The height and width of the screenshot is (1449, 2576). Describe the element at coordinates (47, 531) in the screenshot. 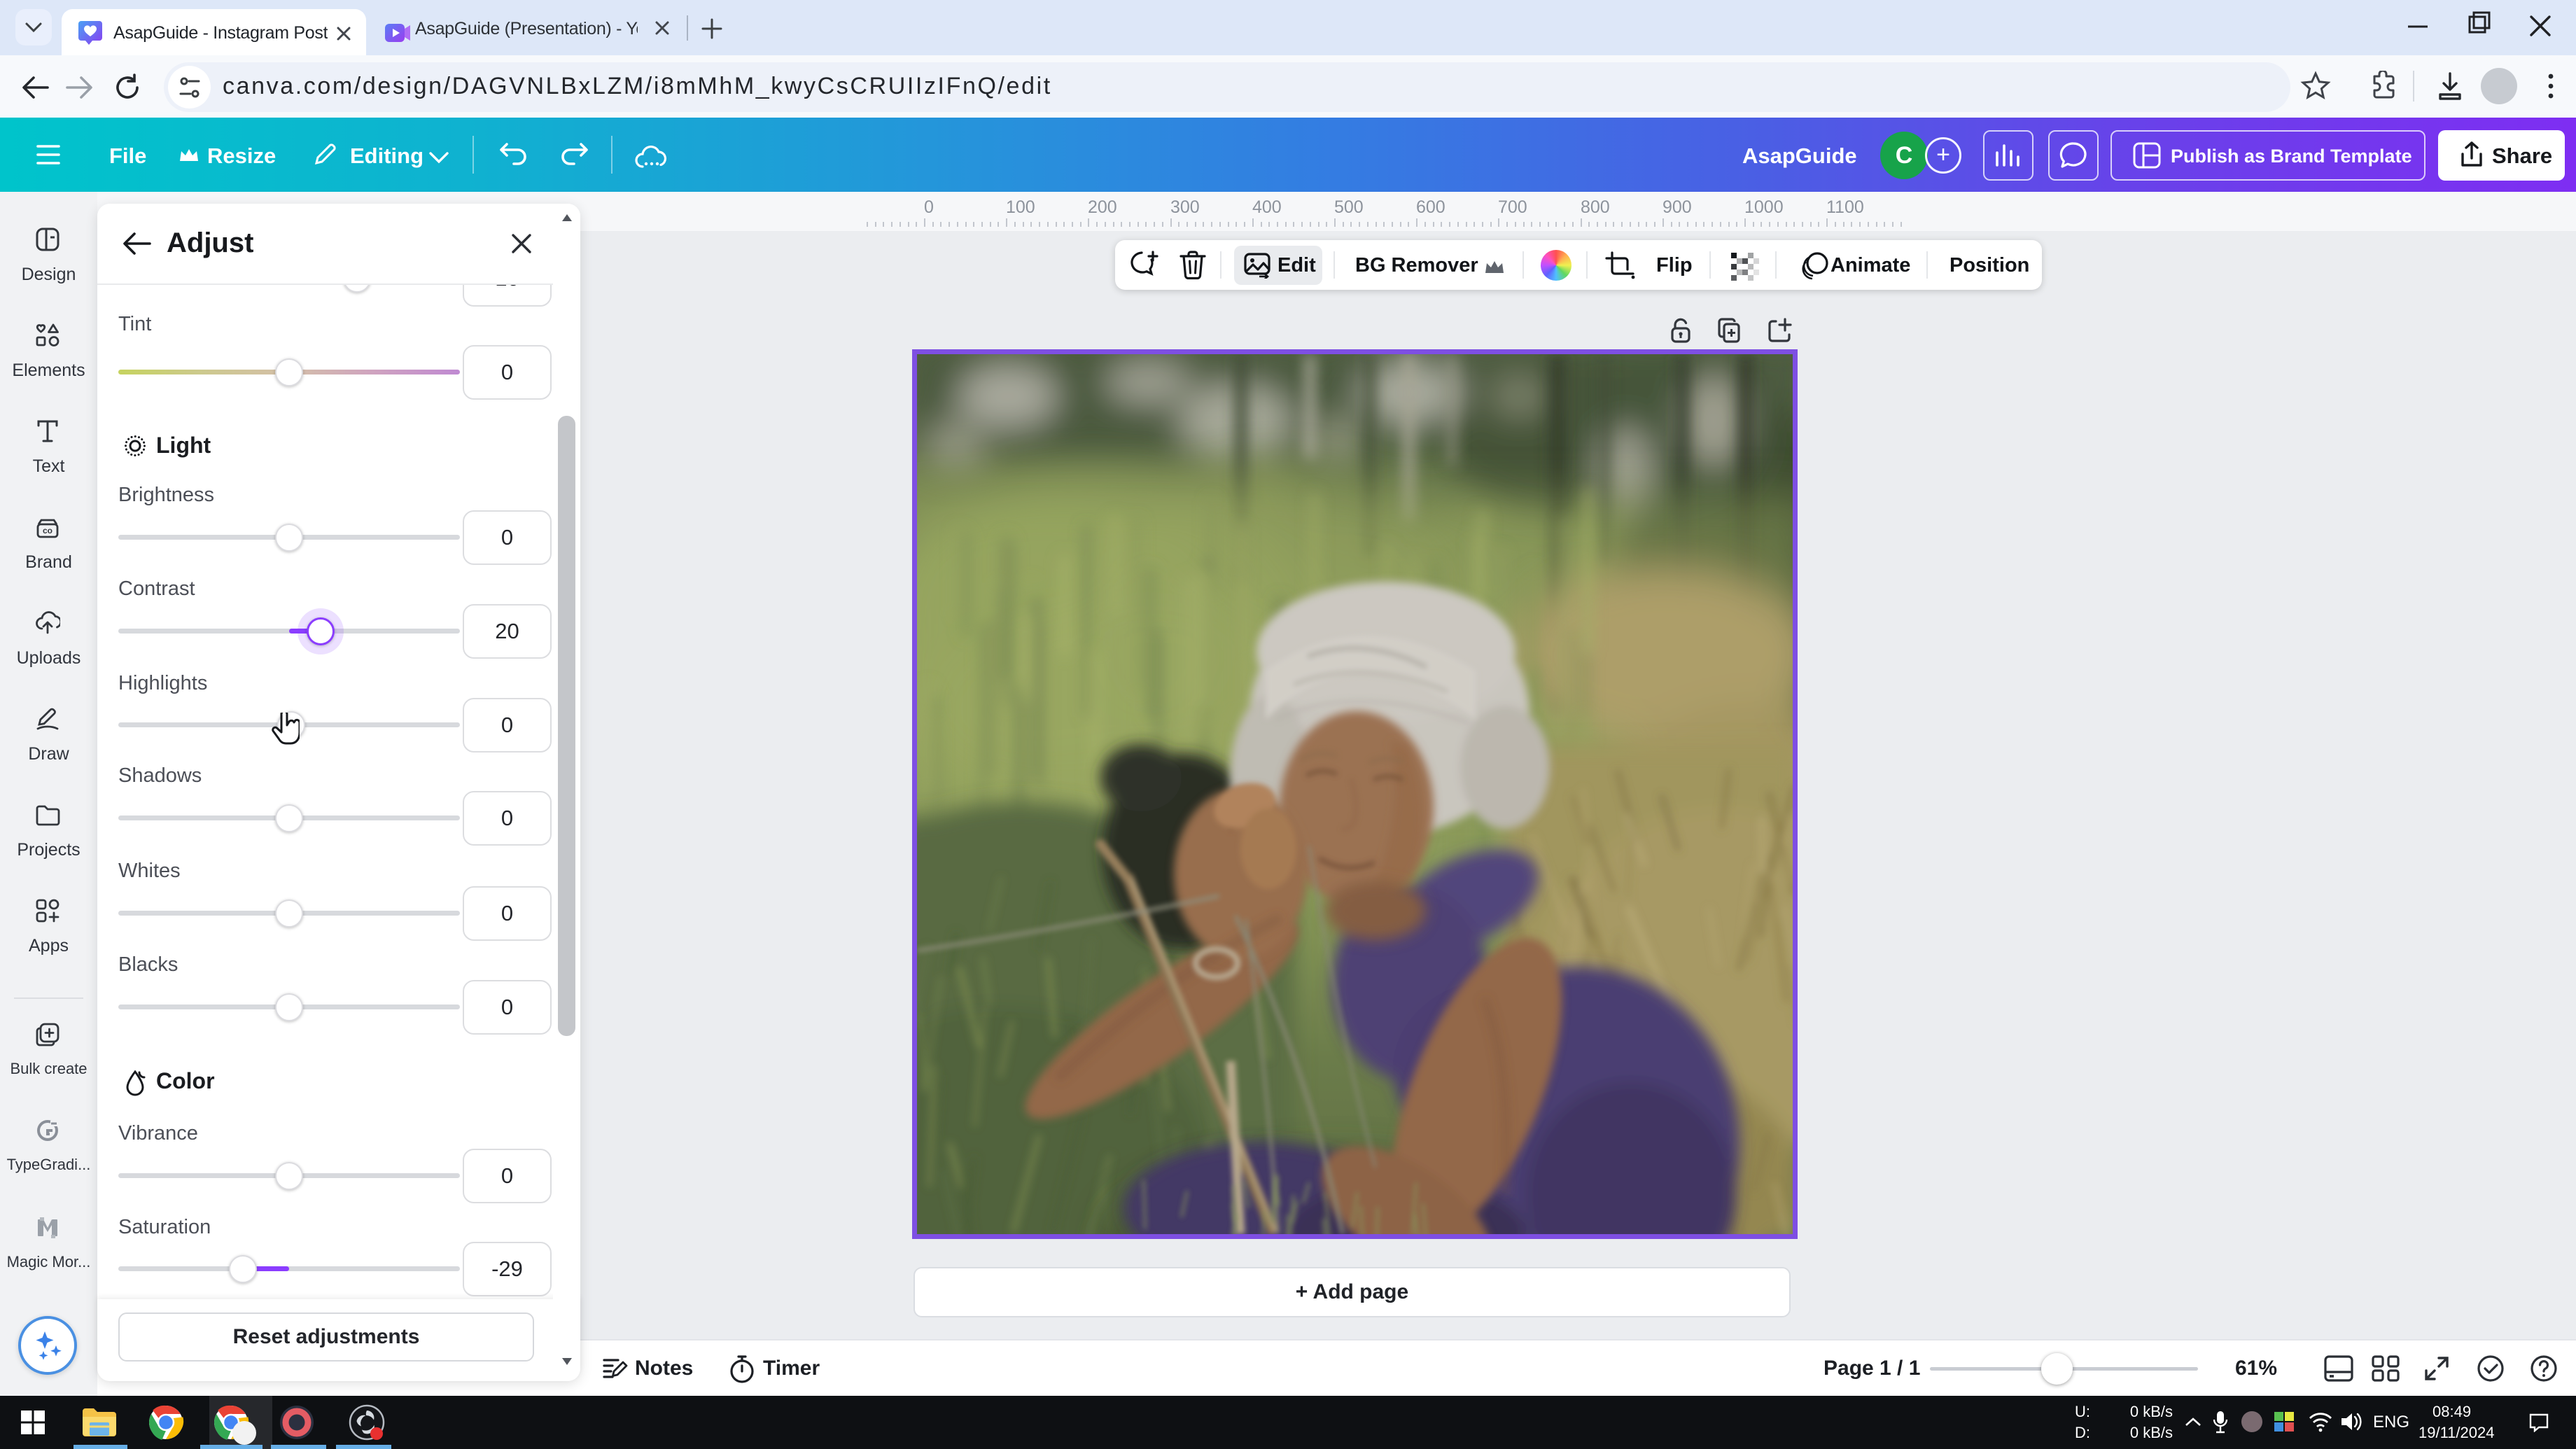

I see `svg-text: co` at that location.